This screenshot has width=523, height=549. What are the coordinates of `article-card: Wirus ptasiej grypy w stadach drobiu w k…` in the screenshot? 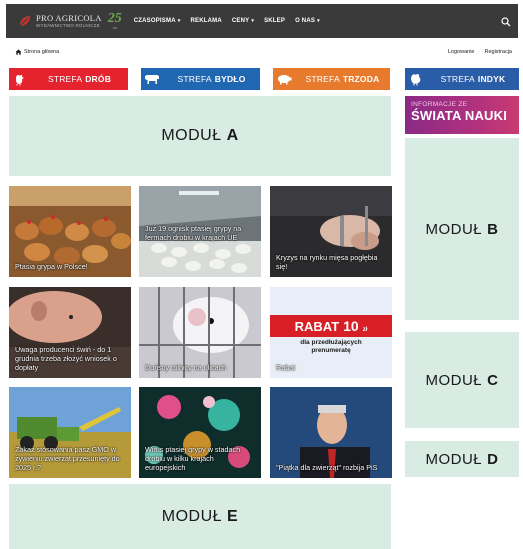 It's located at (200, 432).